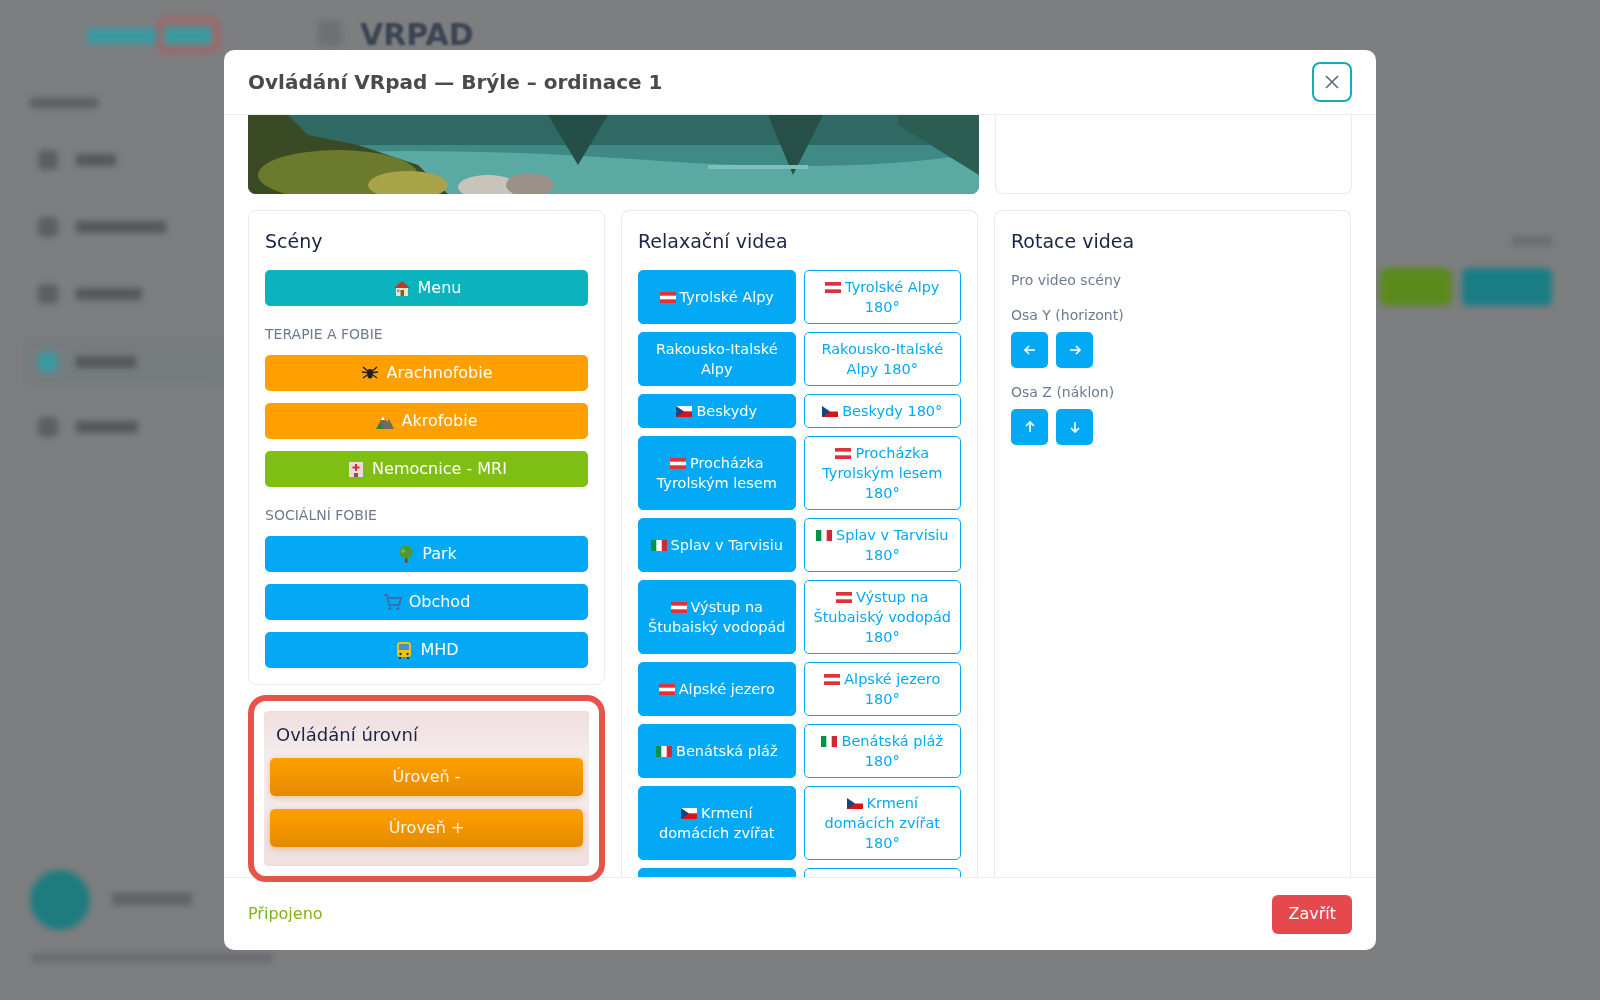 The height and width of the screenshot is (1000, 1600). I want to click on scene-button: Obchod, so click(426, 601).